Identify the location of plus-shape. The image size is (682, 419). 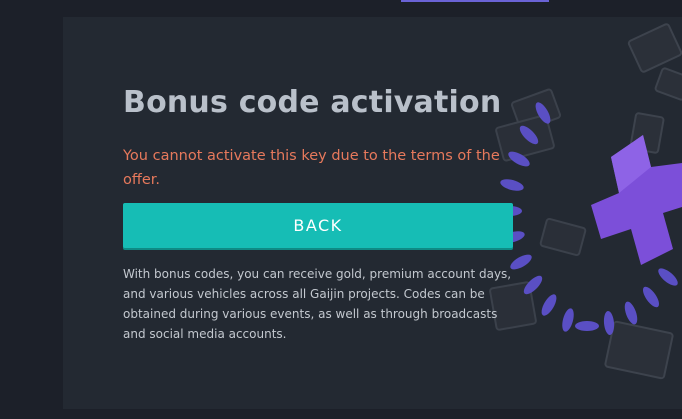
(636, 200).